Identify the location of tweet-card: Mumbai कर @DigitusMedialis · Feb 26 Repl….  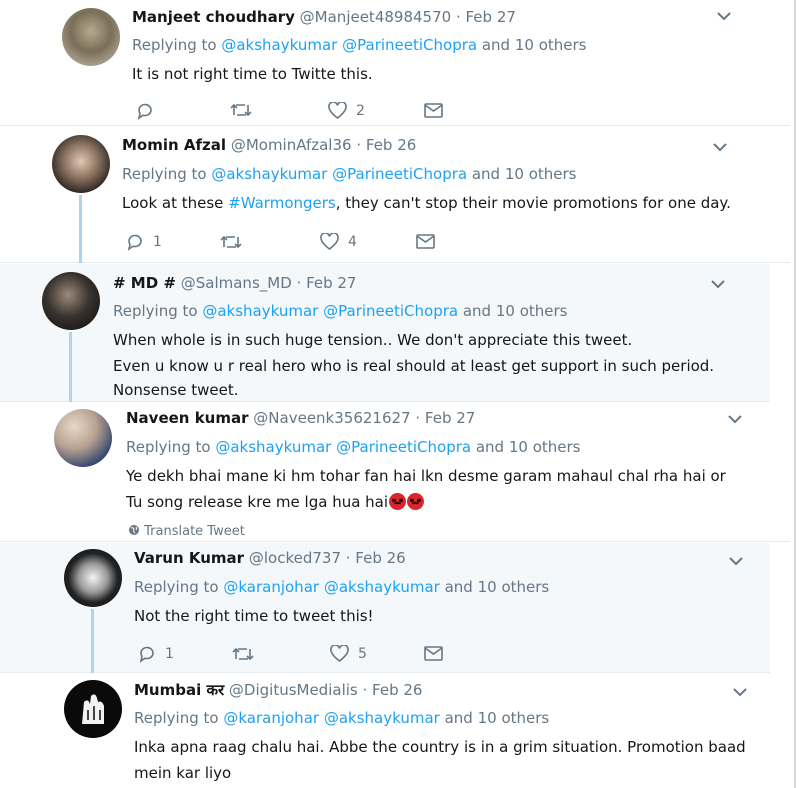
(395, 731).